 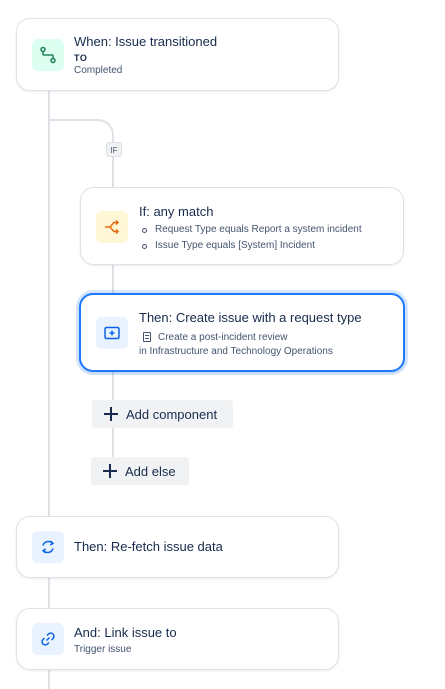 What do you see at coordinates (49, 679) in the screenshot?
I see `main-connector-bottom` at bounding box center [49, 679].